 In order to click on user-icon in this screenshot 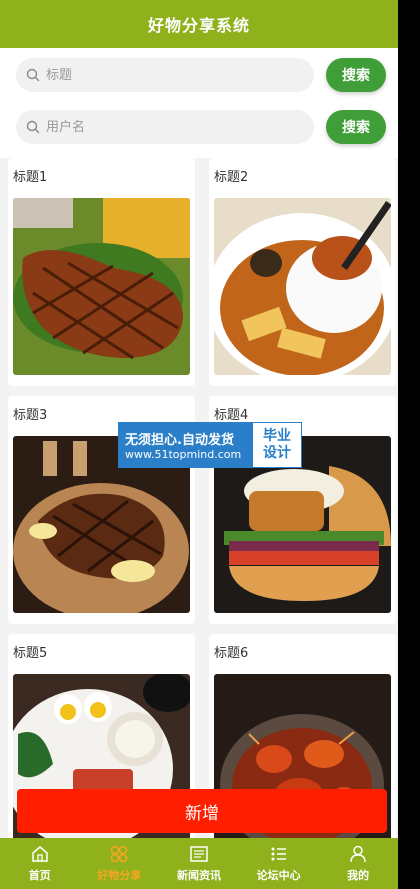, I will do `click(358, 854)`.